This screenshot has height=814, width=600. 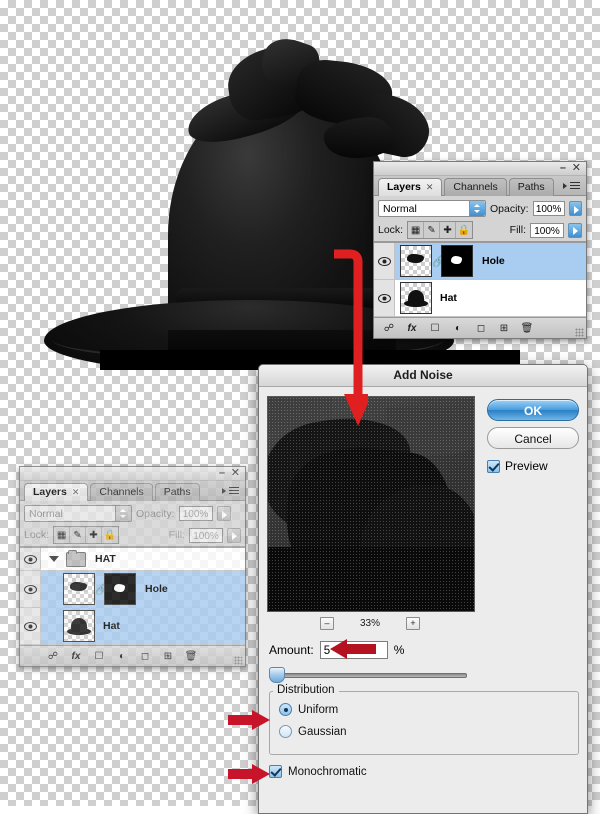 What do you see at coordinates (353, 650) in the screenshot?
I see `amount-input: 5` at bounding box center [353, 650].